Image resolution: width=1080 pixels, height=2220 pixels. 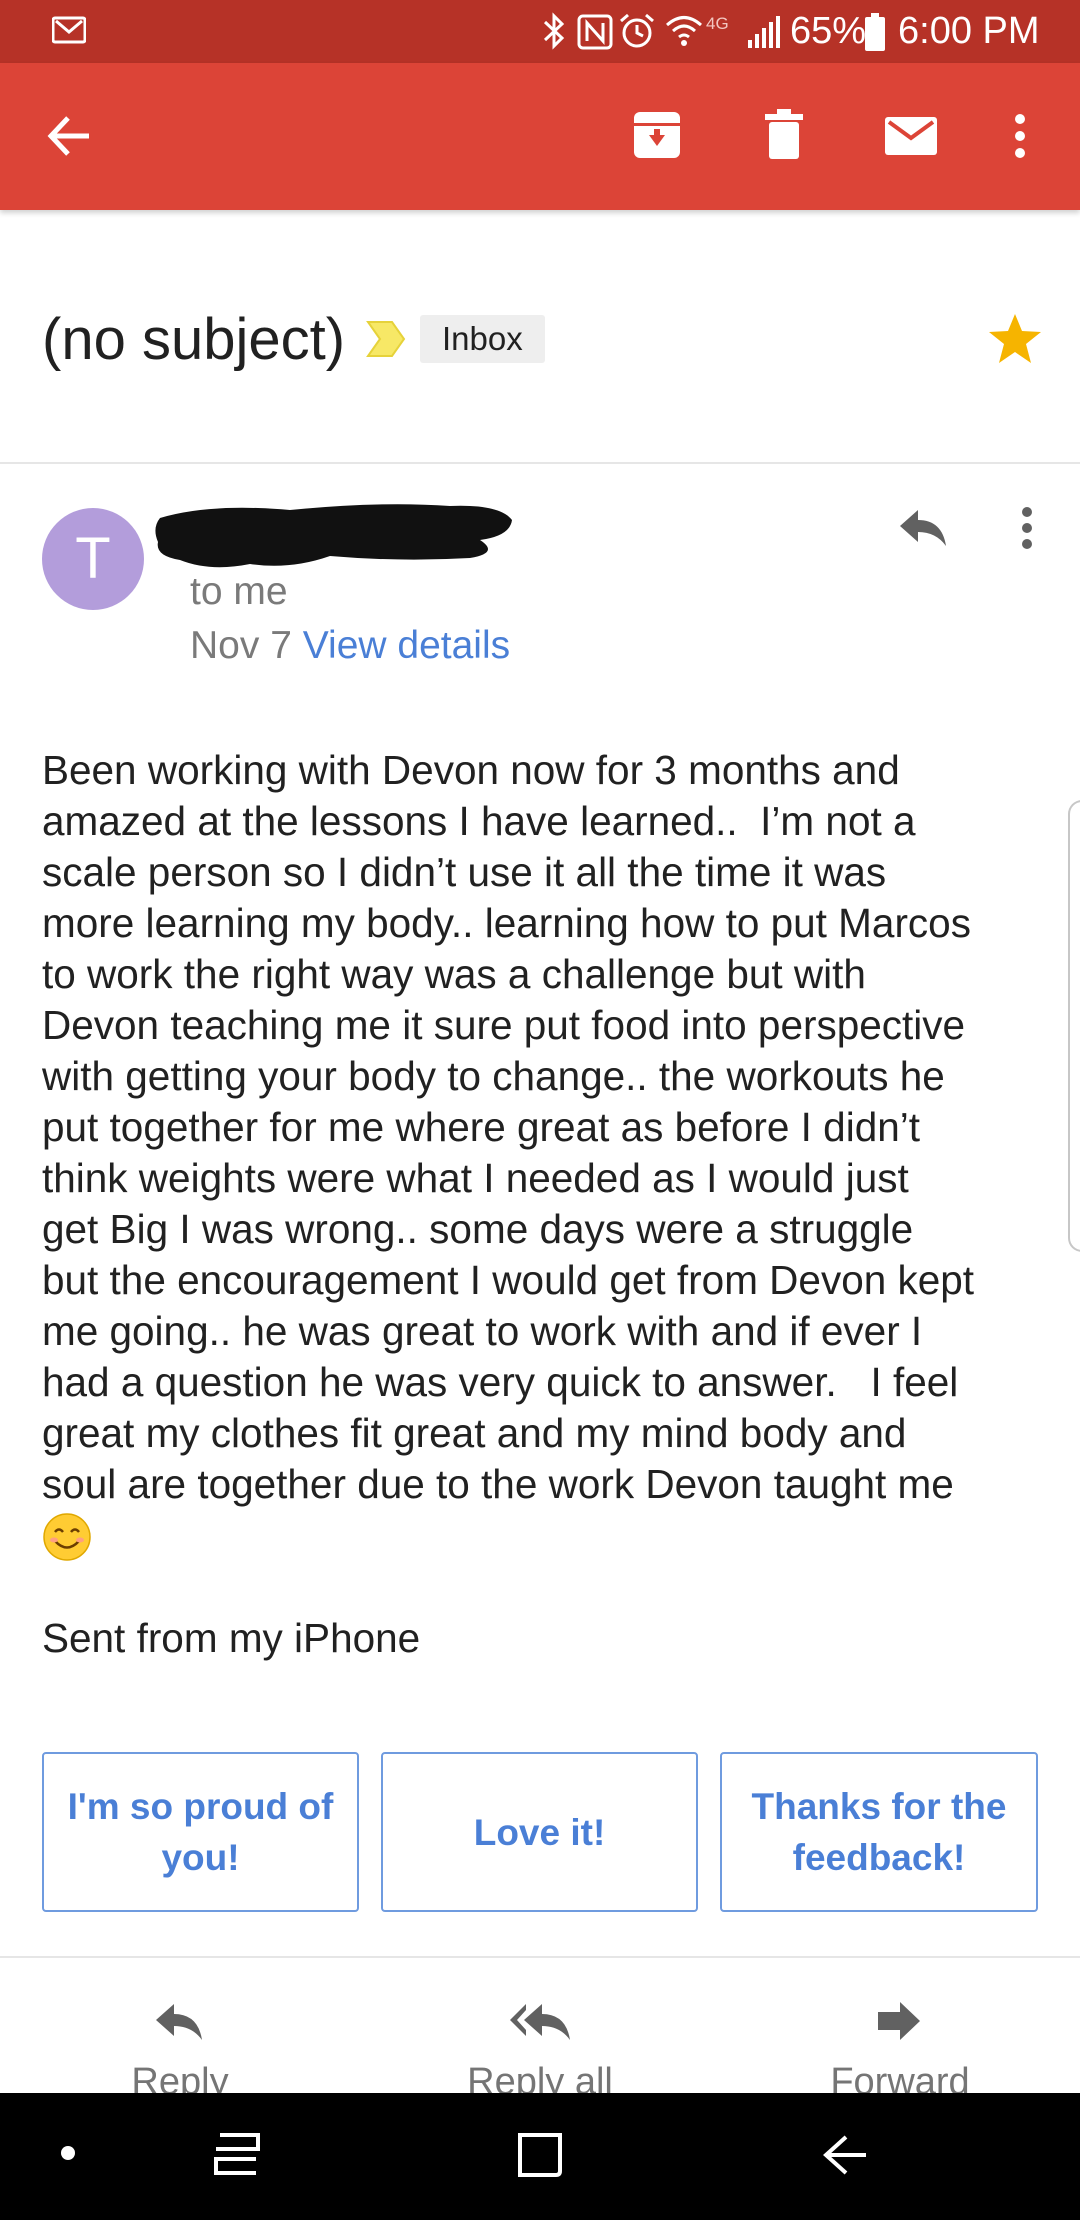 I want to click on archive-icon, so click(x=657, y=135).